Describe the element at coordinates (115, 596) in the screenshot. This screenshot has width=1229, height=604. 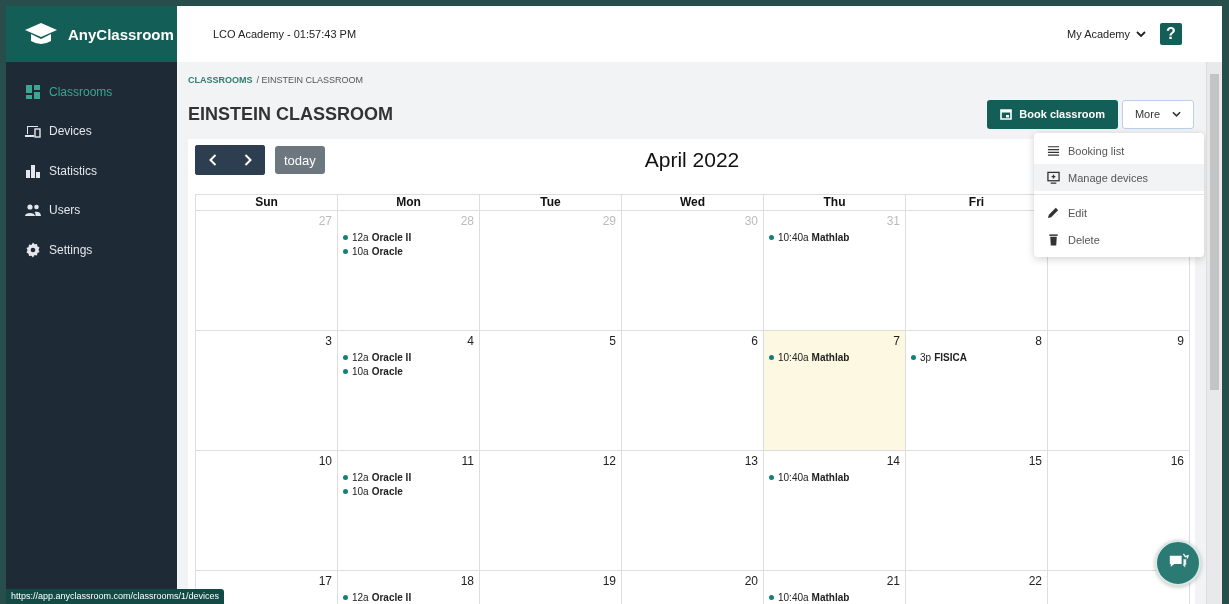
I see `status-url: https://app.anyclassroom.com/classrooms/1/devices` at that location.